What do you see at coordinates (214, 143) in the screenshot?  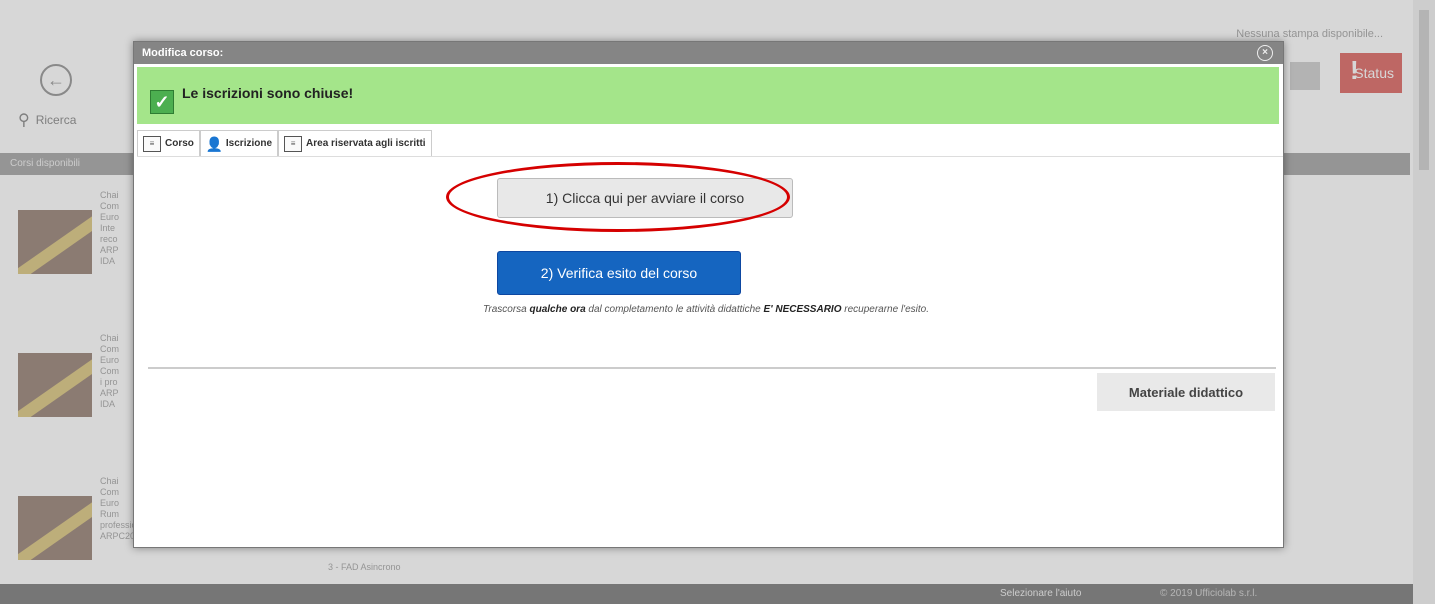 I see `person-icon: 👤` at bounding box center [214, 143].